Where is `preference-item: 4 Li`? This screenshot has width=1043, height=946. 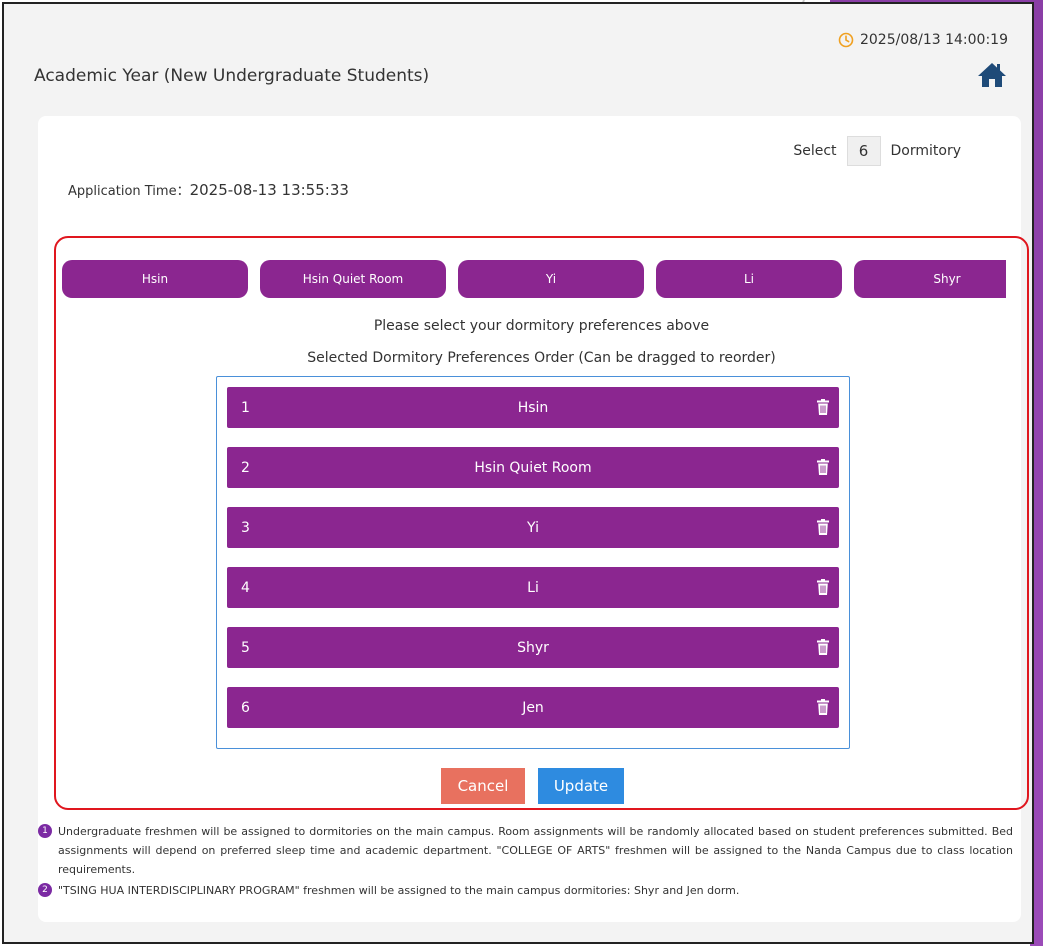 preference-item: 4 Li is located at coordinates (533, 587).